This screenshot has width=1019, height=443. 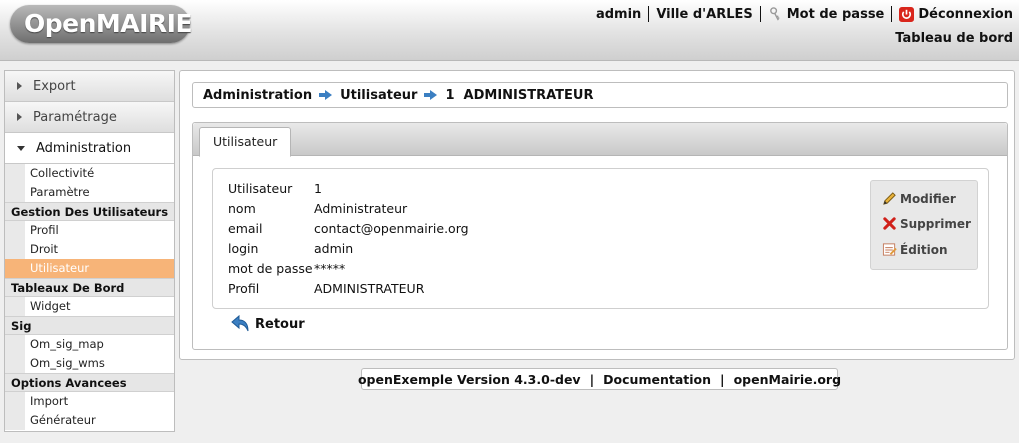 I want to click on modify-button: Modifier, so click(x=919, y=199).